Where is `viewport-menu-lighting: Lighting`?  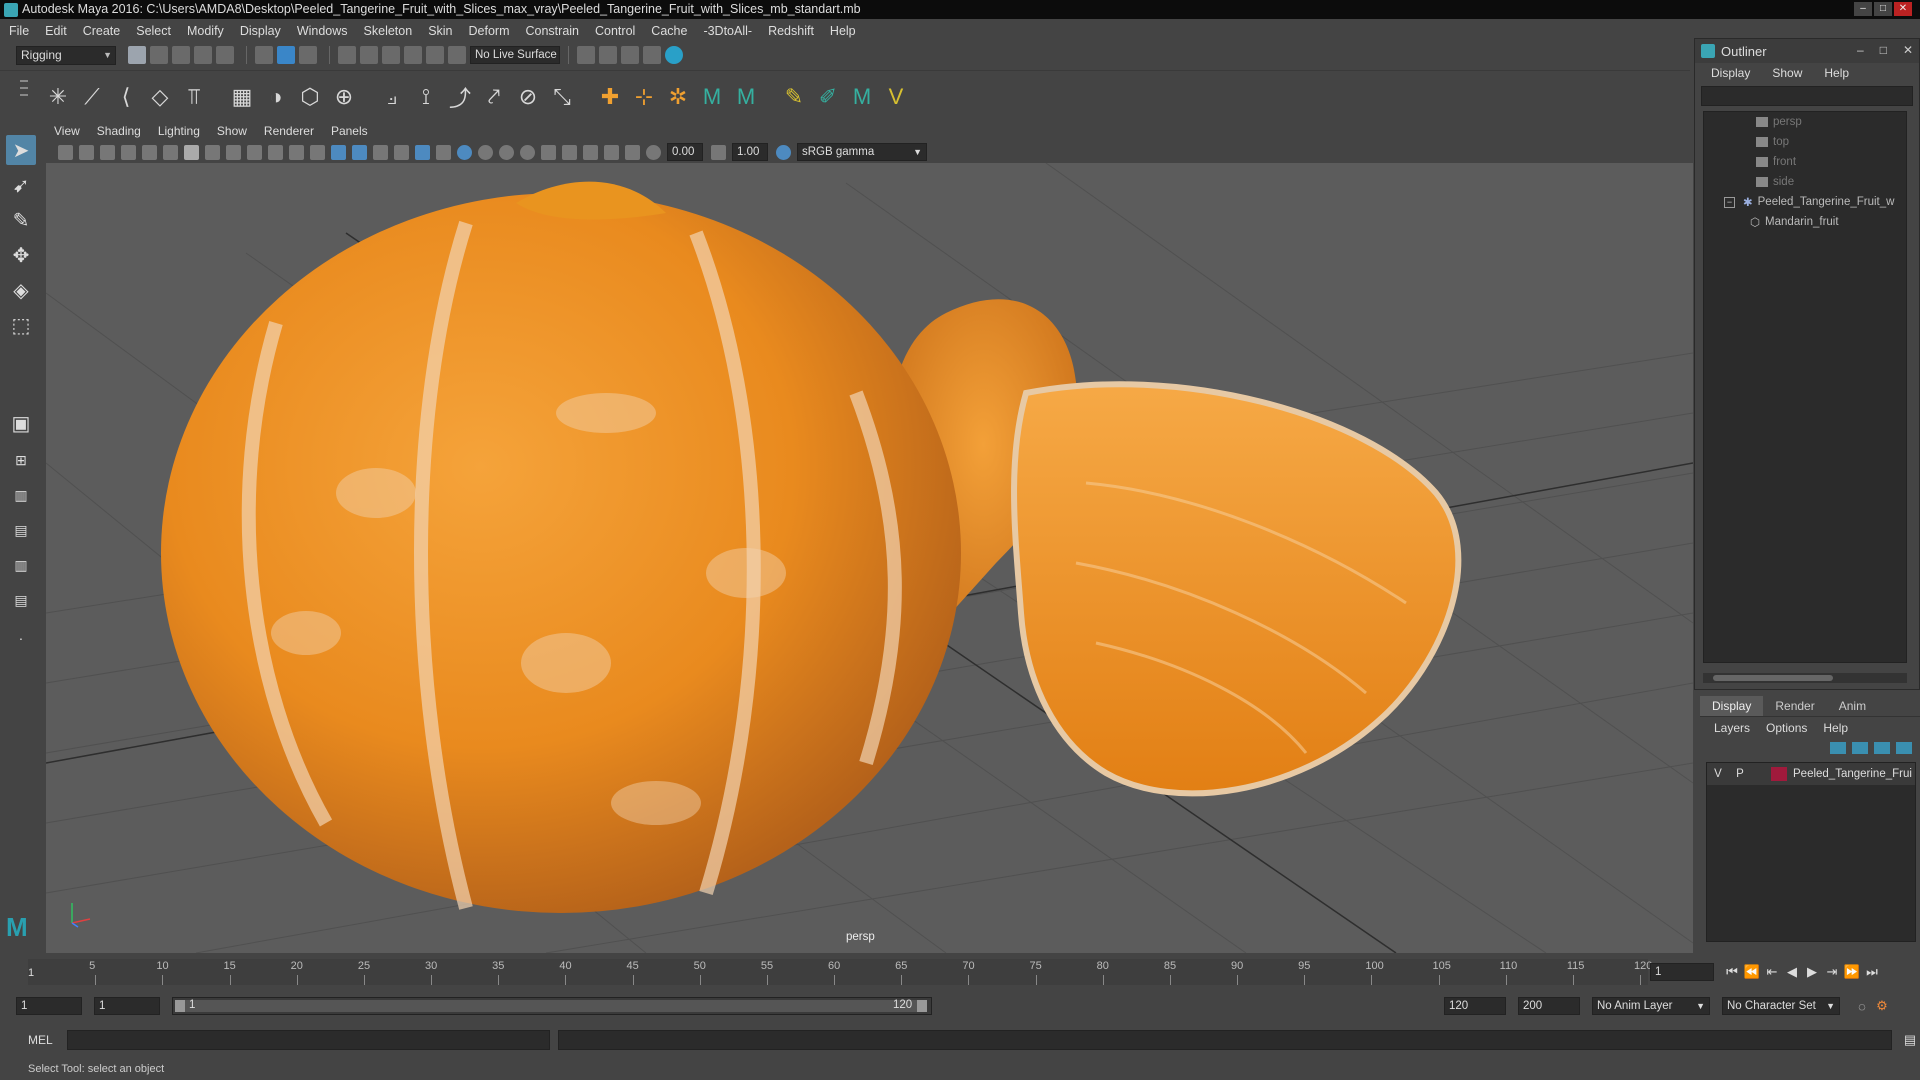 viewport-menu-lighting: Lighting is located at coordinates (179, 131).